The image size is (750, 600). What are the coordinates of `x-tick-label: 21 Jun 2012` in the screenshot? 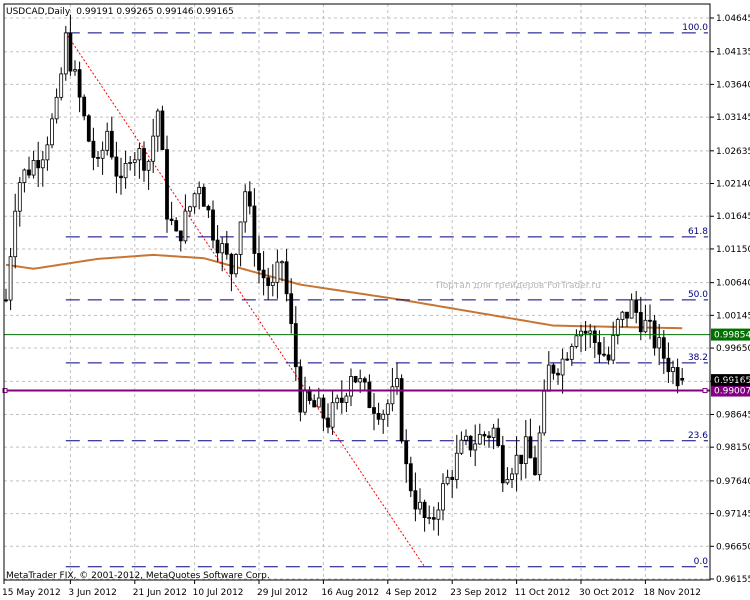 It's located at (160, 593).